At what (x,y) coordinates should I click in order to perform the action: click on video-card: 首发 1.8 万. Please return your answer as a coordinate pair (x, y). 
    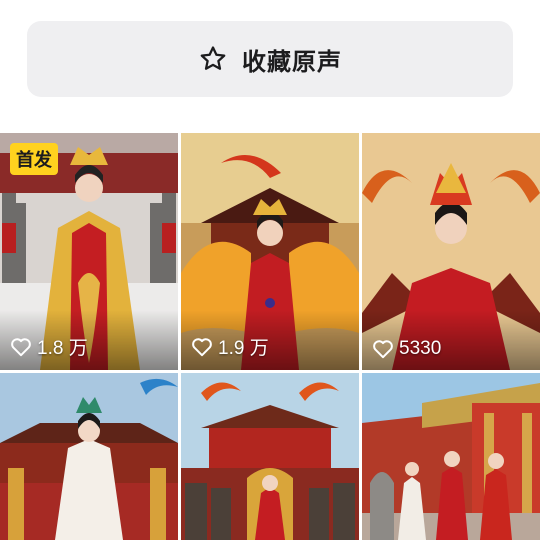
    Looking at the image, I should click on (89, 251).